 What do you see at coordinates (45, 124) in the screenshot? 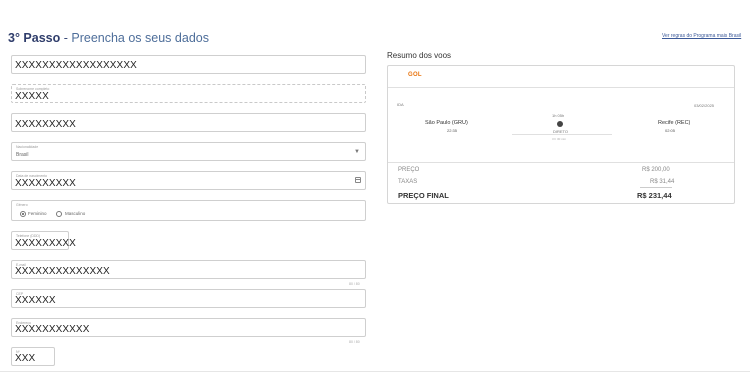
I see `cpf-value: XXXXXXXXX` at bounding box center [45, 124].